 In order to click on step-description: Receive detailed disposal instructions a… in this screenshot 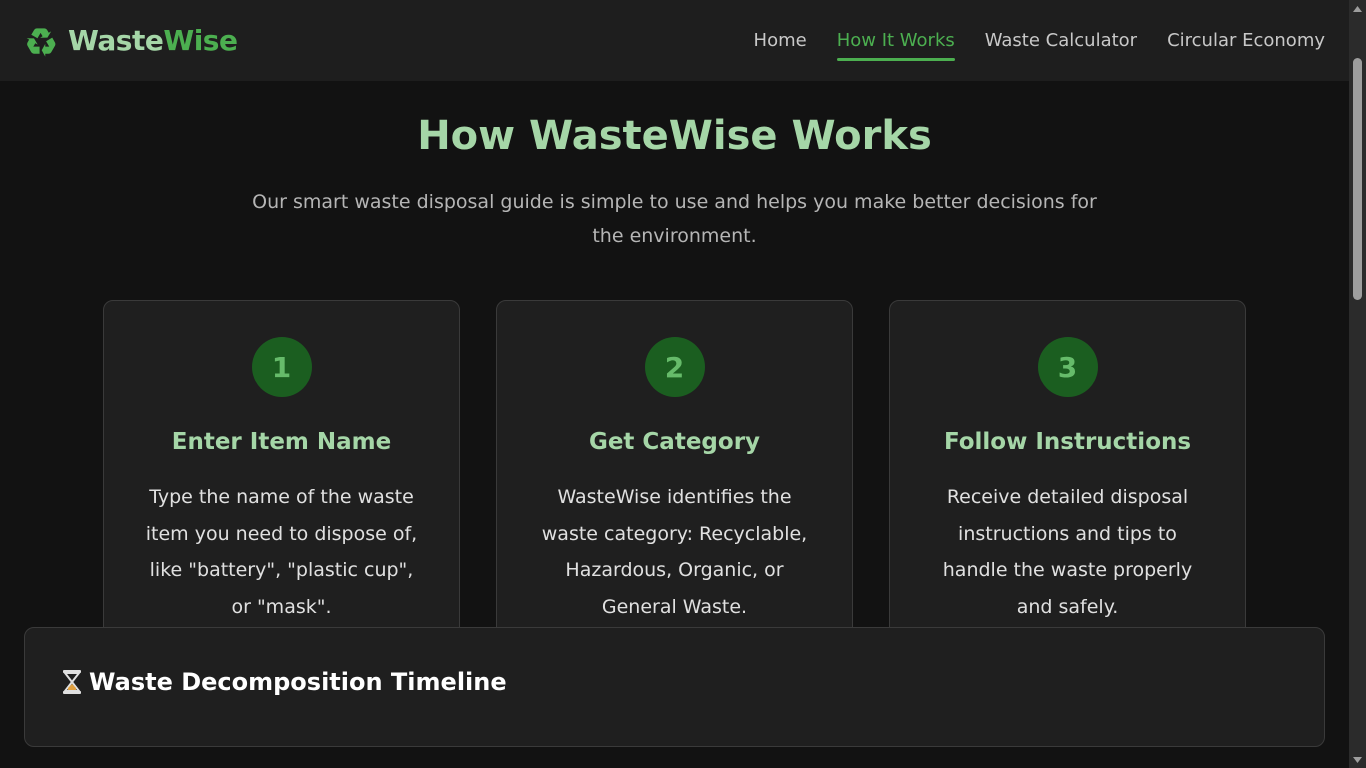, I will do `click(1067, 552)`.